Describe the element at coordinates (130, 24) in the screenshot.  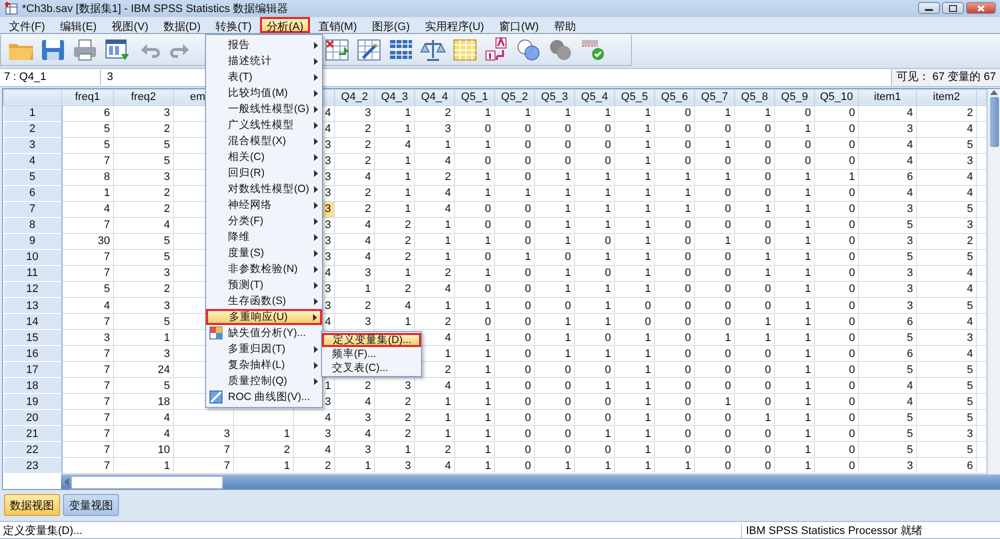
I see `menu-item: 视图(V)` at that location.